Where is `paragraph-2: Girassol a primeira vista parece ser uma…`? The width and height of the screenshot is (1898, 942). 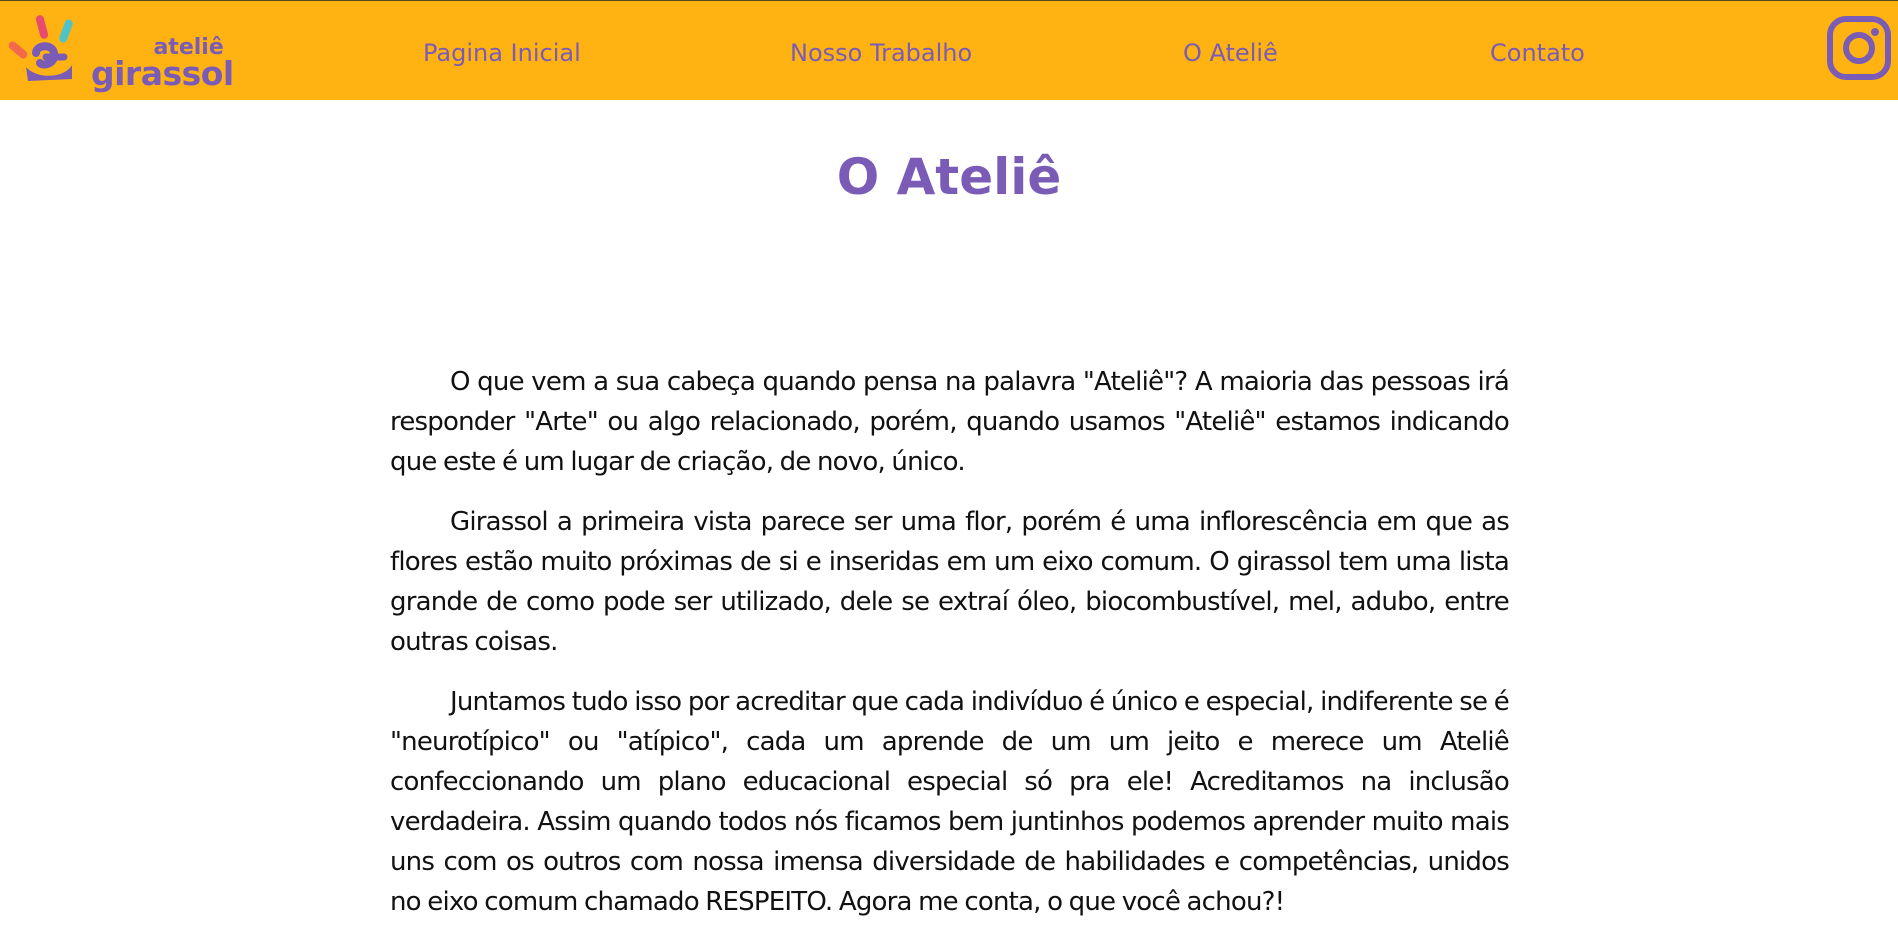
paragraph-2: Girassol a primeira vista parece ser uma… is located at coordinates (950, 582).